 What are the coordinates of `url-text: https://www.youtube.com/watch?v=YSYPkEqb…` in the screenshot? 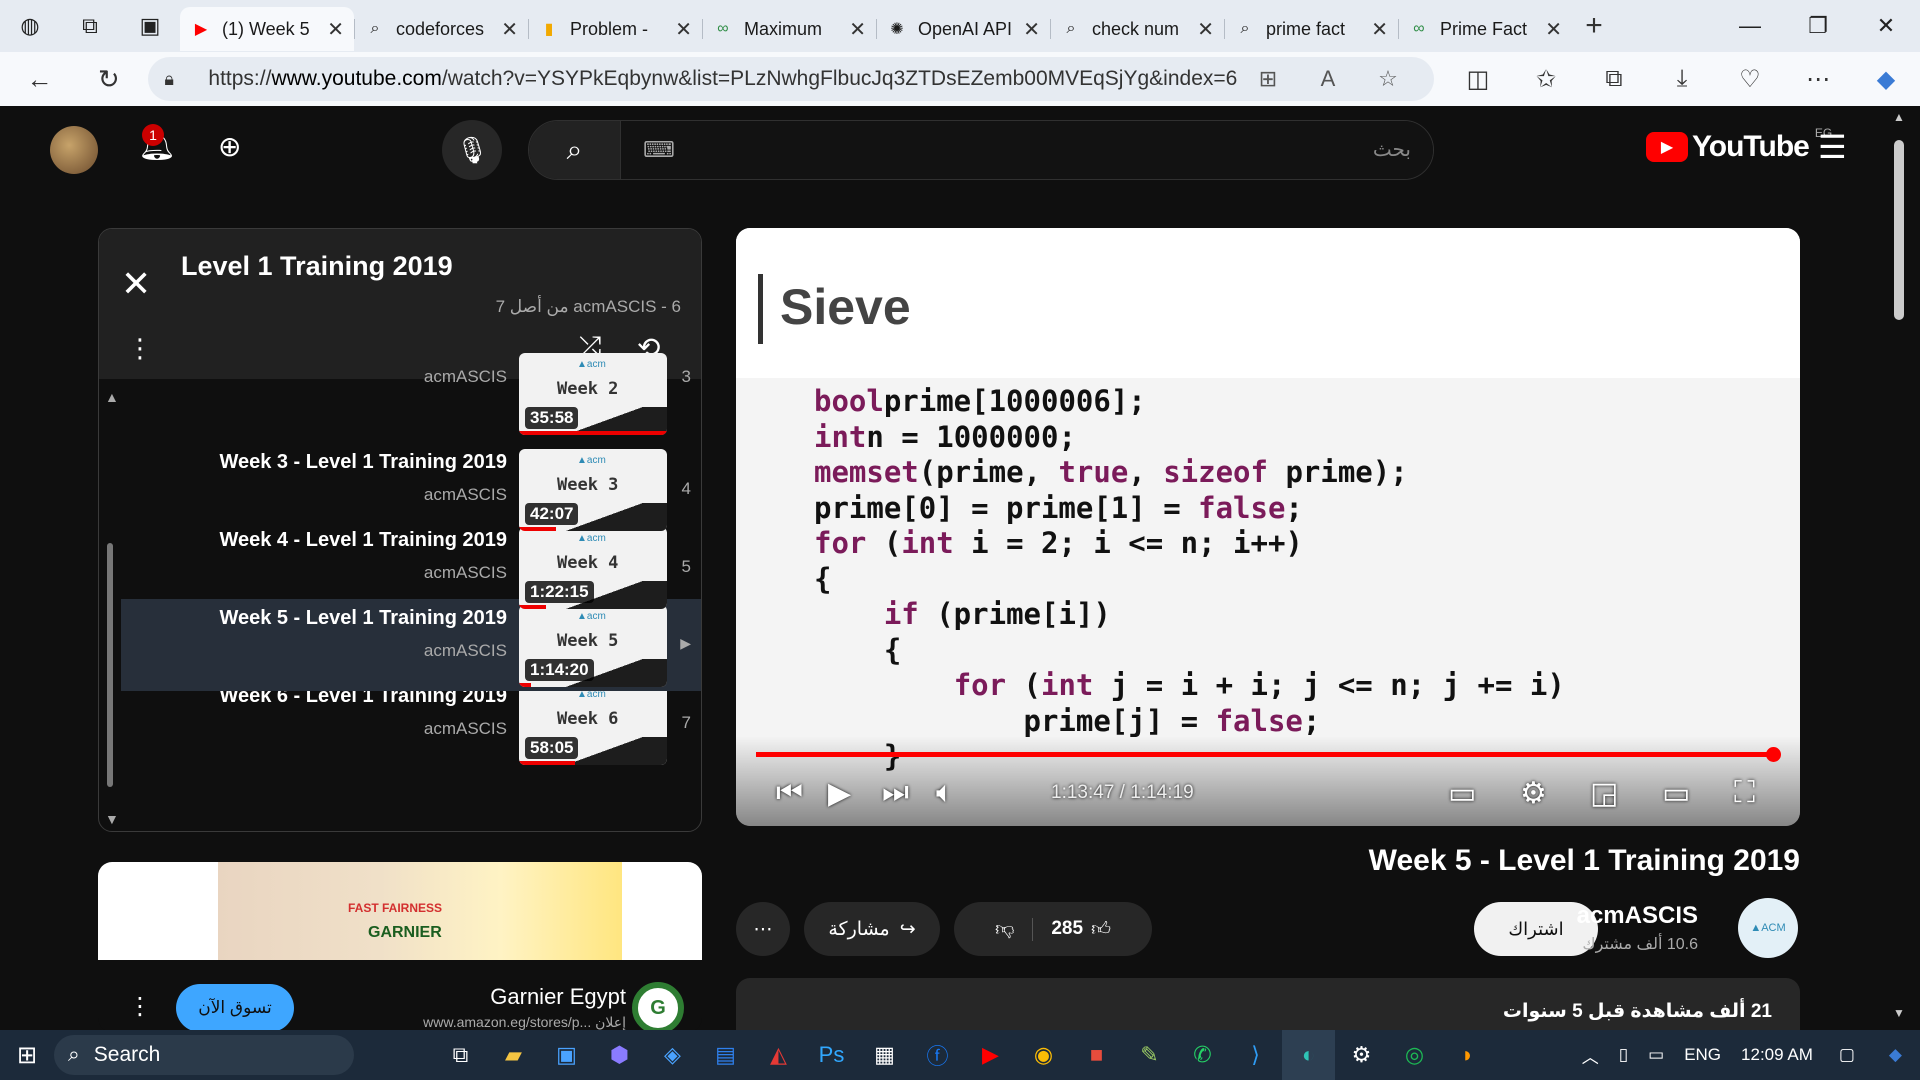 It's located at (723, 79).